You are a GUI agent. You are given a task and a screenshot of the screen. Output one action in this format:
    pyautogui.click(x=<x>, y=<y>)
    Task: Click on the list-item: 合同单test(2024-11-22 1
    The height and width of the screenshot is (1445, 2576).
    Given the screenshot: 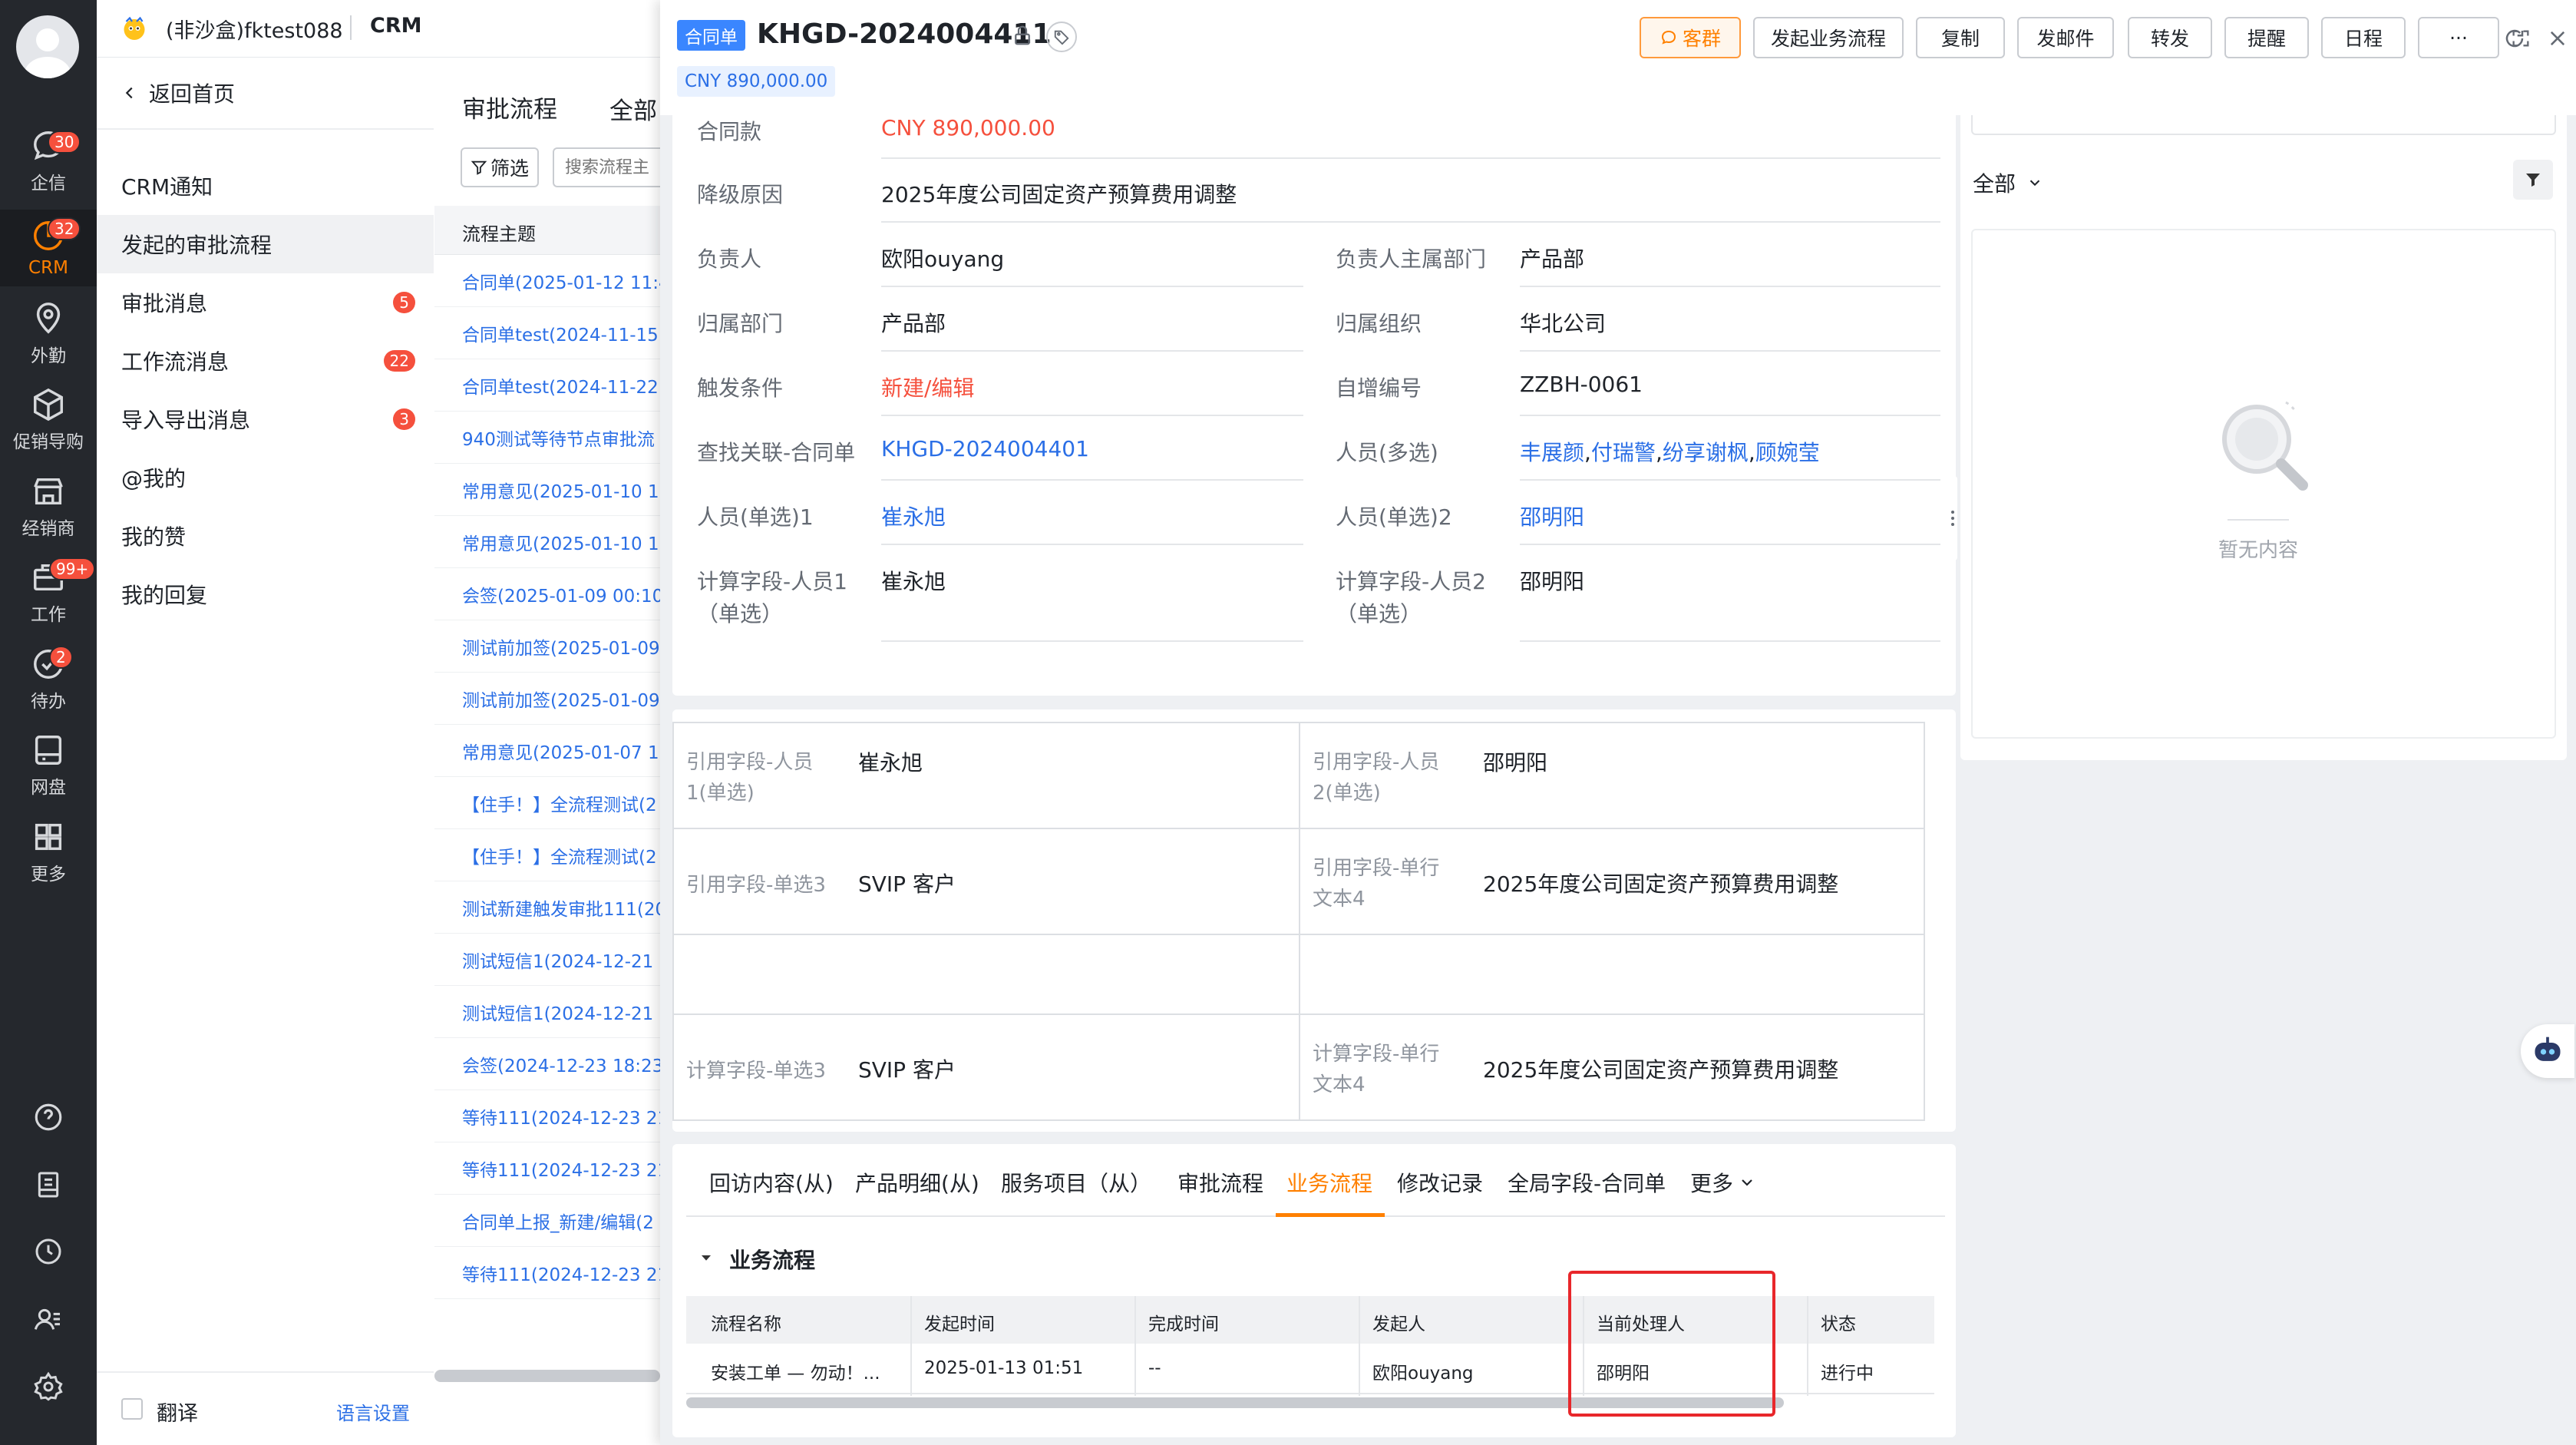 What is the action you would take?
    pyautogui.click(x=547, y=385)
    